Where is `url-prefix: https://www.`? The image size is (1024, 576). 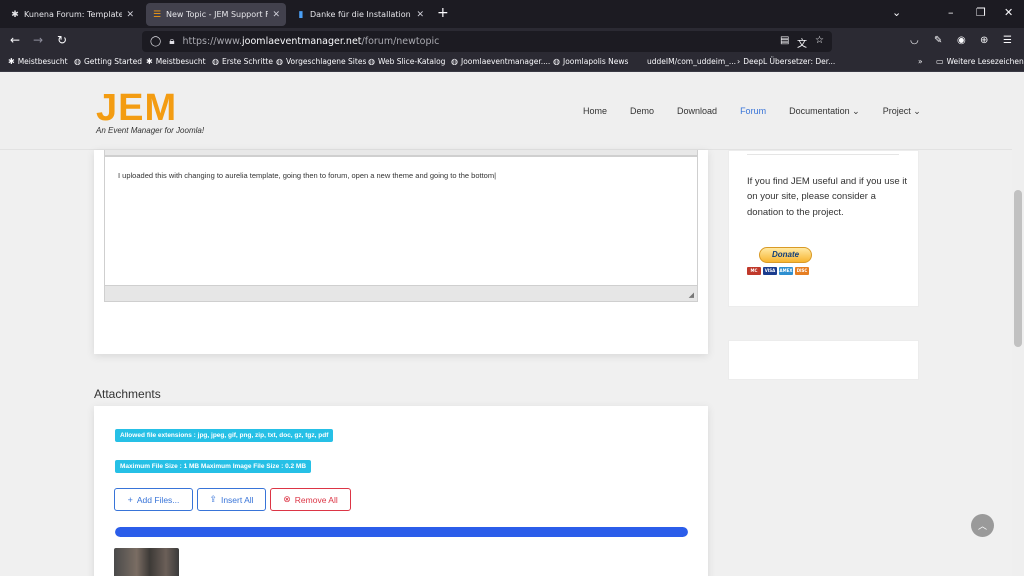 url-prefix: https://www. is located at coordinates (212, 41).